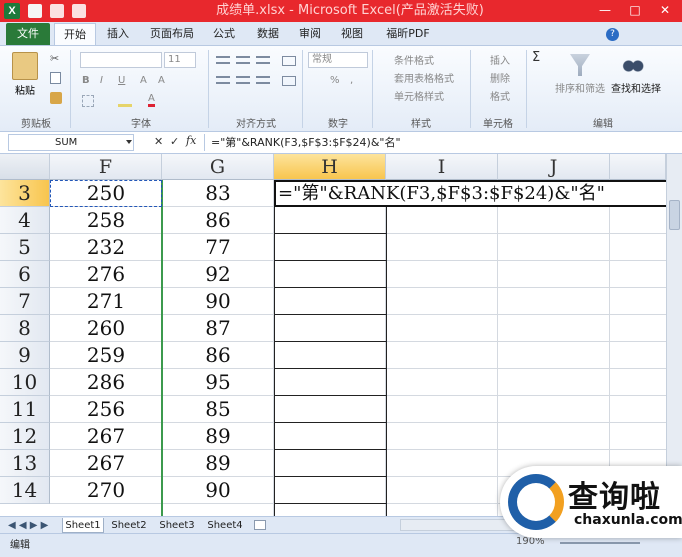  I want to click on format-as-table-button: 套用表格格式, so click(424, 77).